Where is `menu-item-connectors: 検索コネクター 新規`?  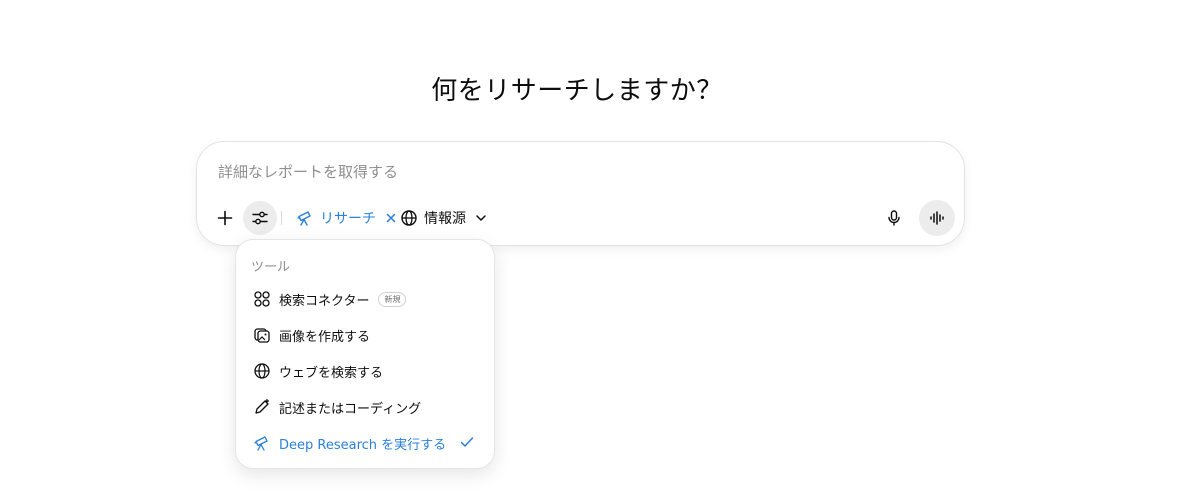
menu-item-connectors: 検索コネクター 新規 is located at coordinates (365, 299).